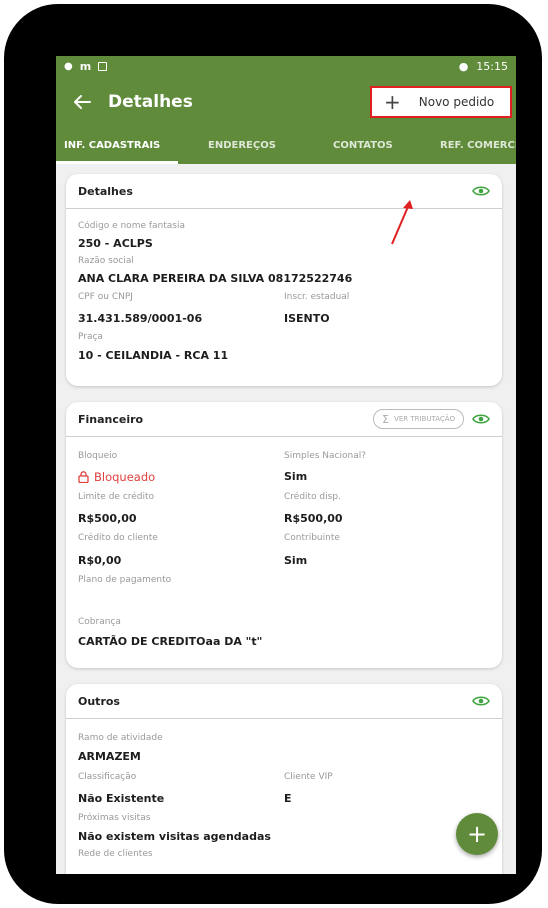 The width and height of the screenshot is (548, 908). I want to click on status-time: 15:15, so click(492, 66).